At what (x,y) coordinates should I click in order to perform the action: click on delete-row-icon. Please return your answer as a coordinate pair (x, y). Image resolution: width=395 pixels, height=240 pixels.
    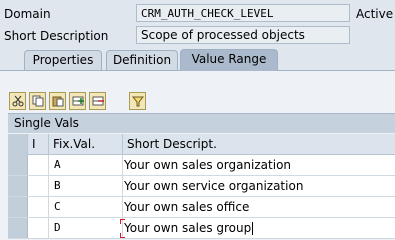
    Looking at the image, I should click on (97, 101).